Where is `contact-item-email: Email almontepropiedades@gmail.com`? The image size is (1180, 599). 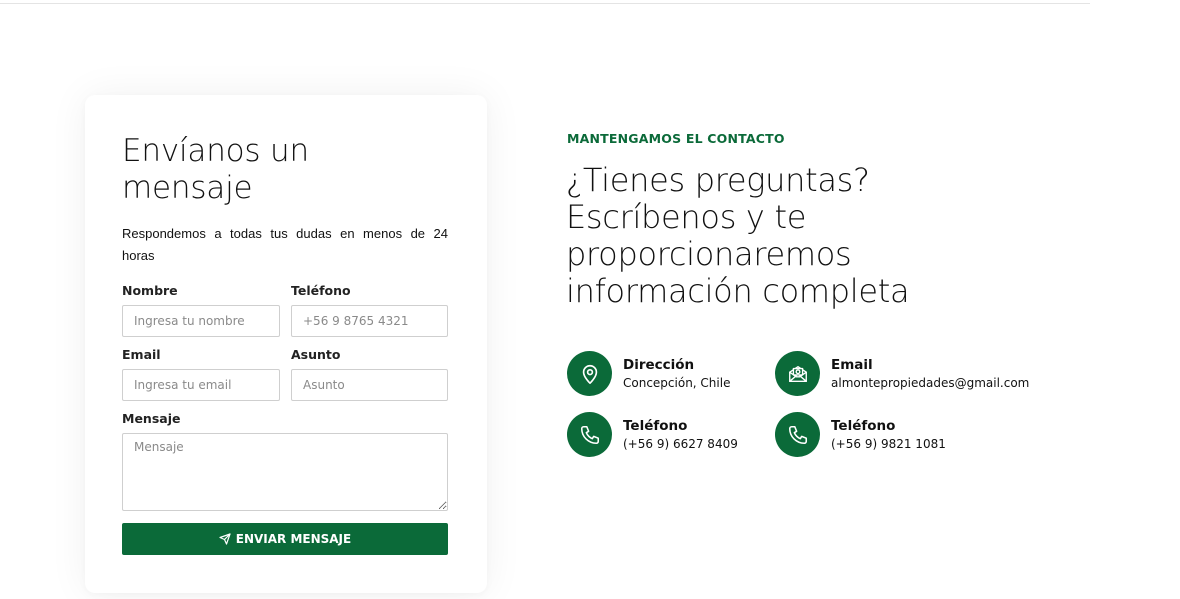 contact-item-email: Email almontepropiedades@gmail.com is located at coordinates (902, 373).